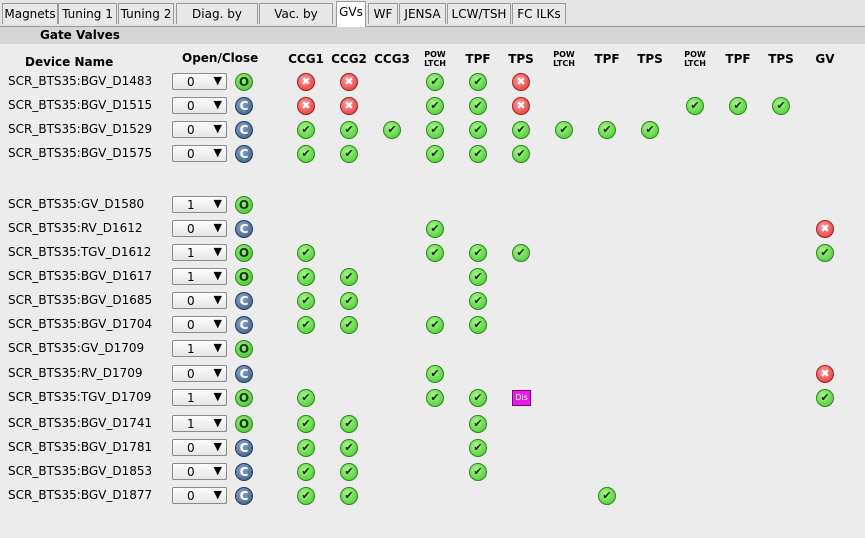  What do you see at coordinates (432, 35) in the screenshot?
I see `section-header: Gate Valves` at bounding box center [432, 35].